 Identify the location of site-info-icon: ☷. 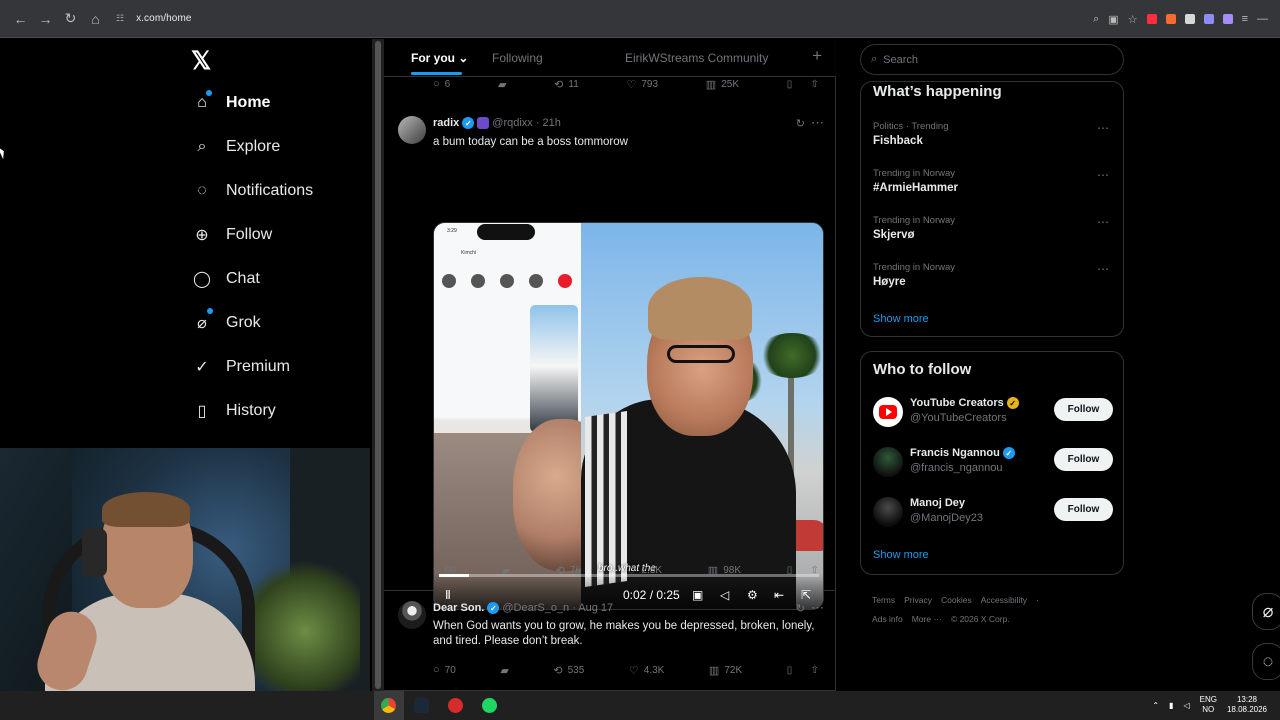
(120, 18).